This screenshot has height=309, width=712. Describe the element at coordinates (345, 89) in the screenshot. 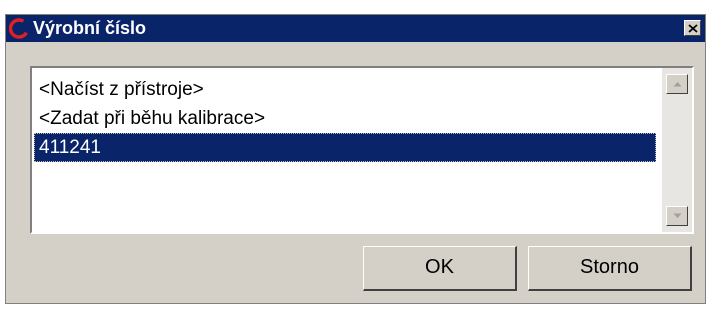

I see `list-item-read-from-device: <Načíst z přístroje>` at that location.